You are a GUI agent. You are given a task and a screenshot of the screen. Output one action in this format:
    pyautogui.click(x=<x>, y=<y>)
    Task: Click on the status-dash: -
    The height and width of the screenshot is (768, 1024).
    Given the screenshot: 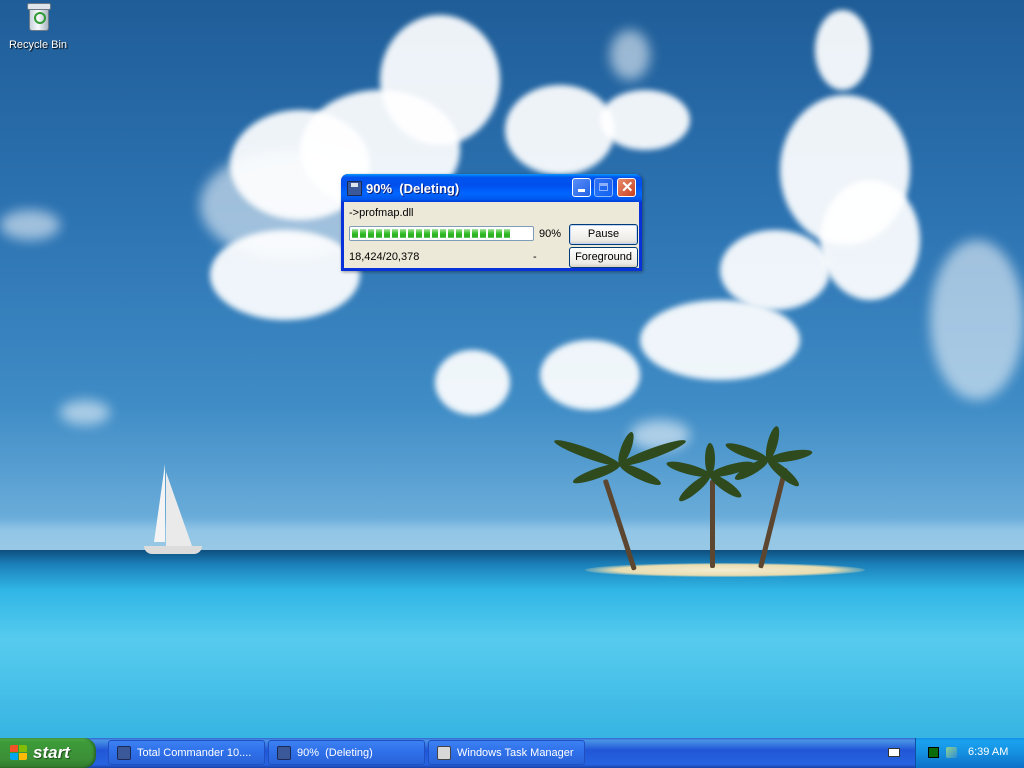 What is the action you would take?
    pyautogui.click(x=535, y=257)
    